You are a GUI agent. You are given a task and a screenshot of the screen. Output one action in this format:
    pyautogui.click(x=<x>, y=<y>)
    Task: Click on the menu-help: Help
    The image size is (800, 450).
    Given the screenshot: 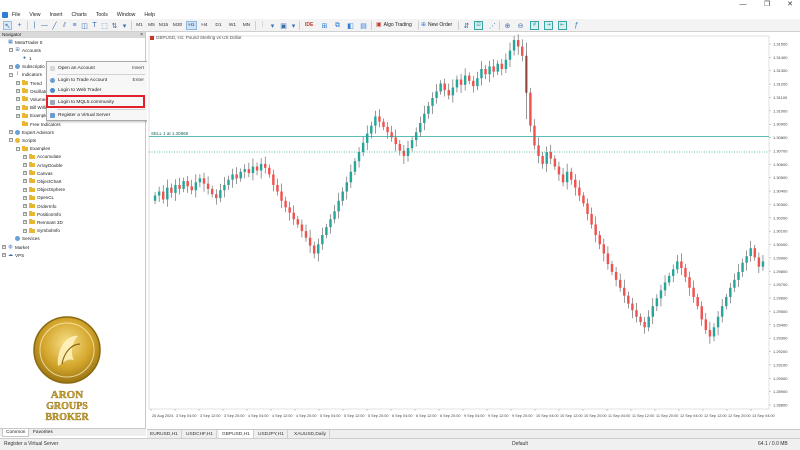 What is the action you would take?
    pyautogui.click(x=149, y=15)
    